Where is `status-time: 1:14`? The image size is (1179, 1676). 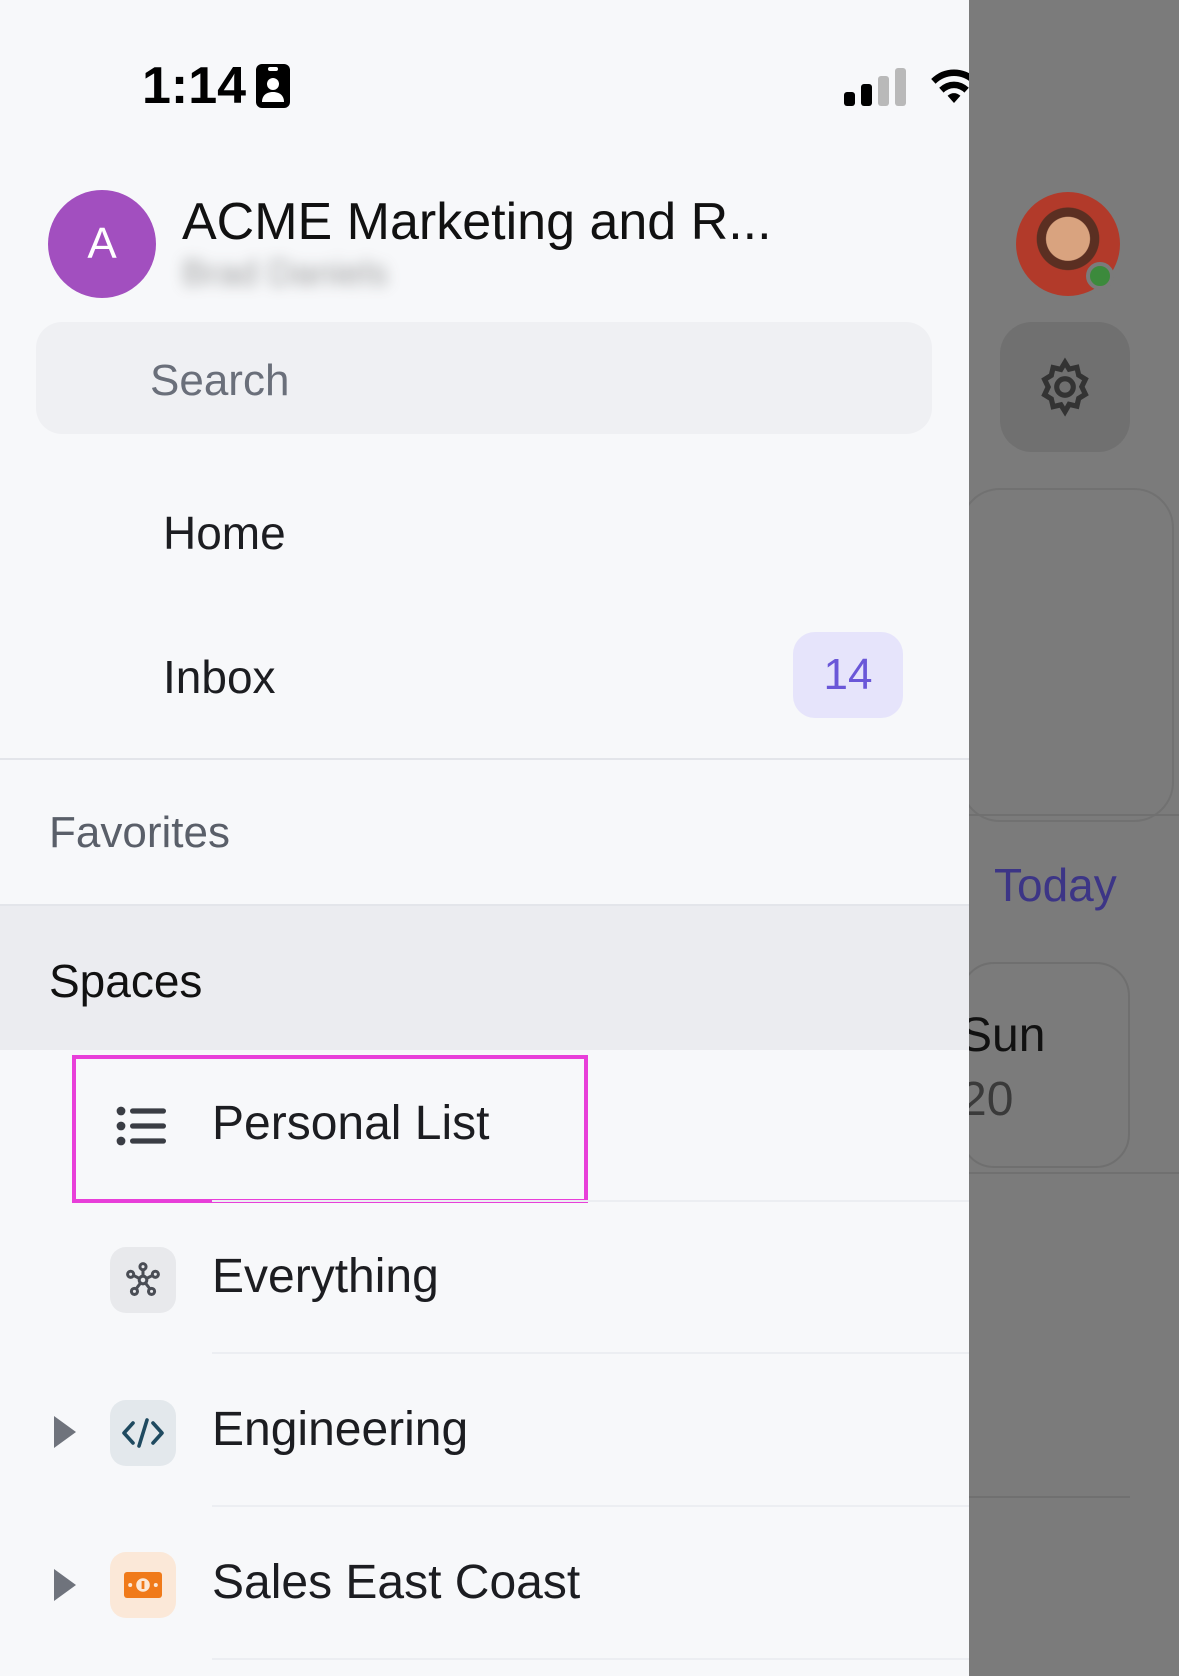
status-time: 1:14 is located at coordinates (216, 86).